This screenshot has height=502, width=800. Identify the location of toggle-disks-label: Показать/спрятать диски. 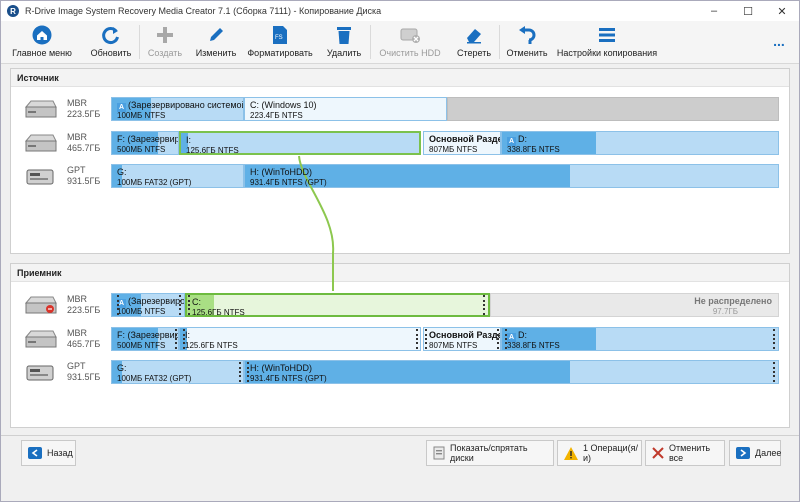
(489, 453).